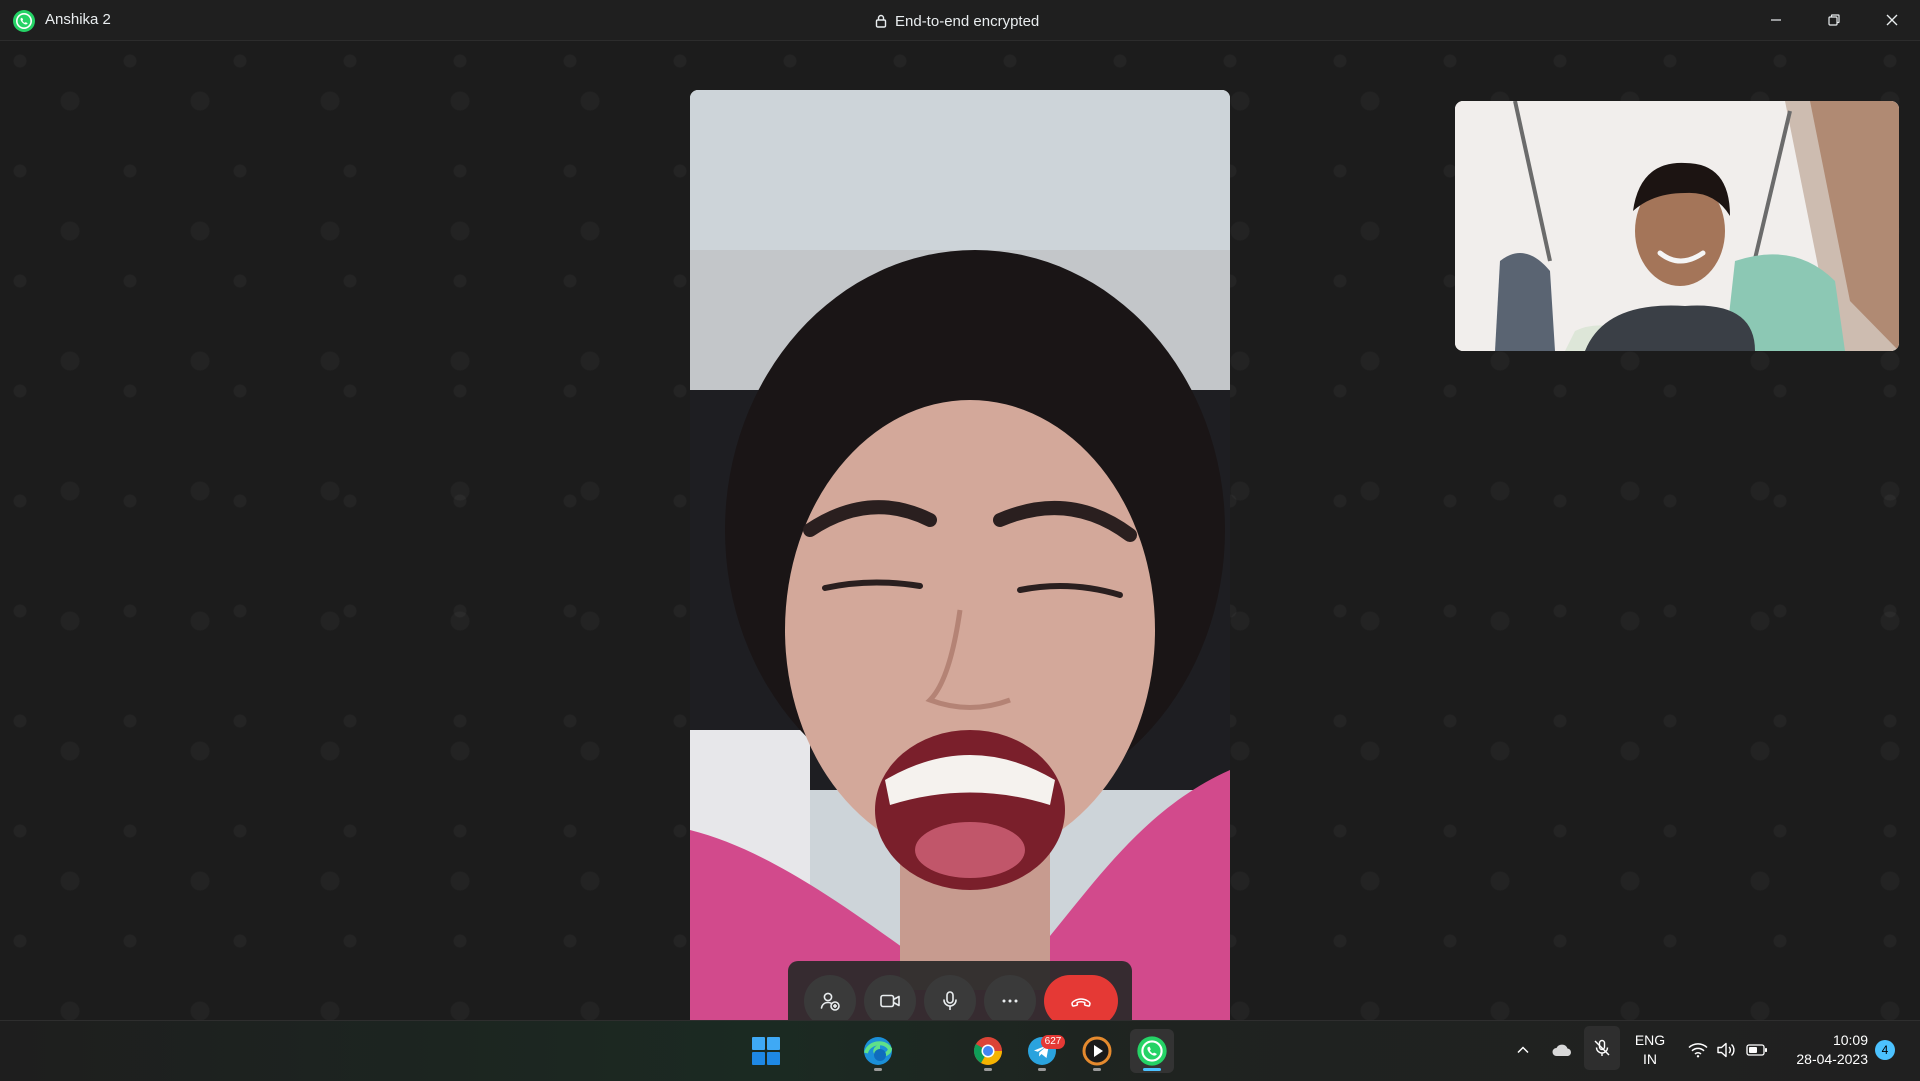 The width and height of the screenshot is (1920, 1081). I want to click on battery-icon, so click(1756, 1050).